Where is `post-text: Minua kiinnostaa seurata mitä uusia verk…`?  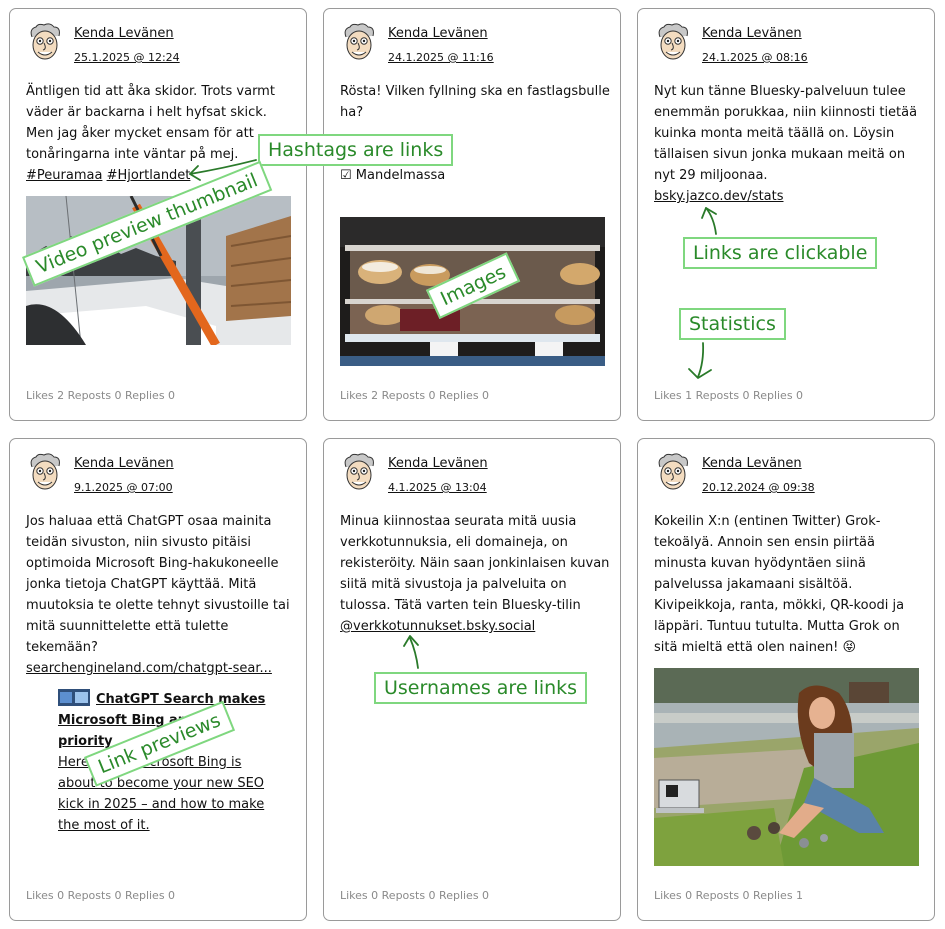
post-text: Minua kiinnostaa seurata mitä uusia verk… is located at coordinates (475, 563).